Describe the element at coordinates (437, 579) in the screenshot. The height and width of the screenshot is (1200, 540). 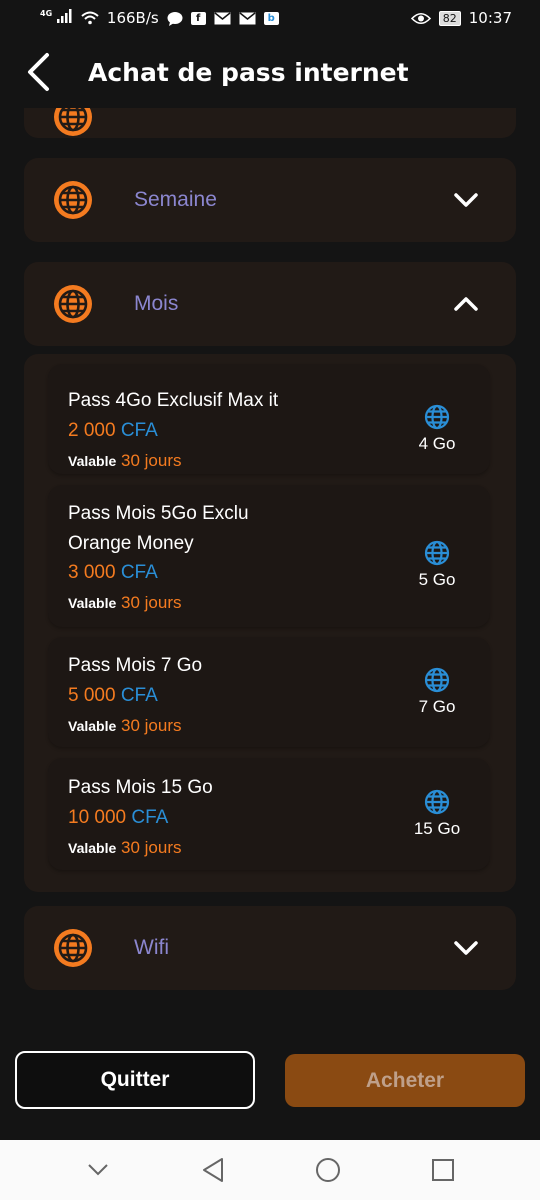
I see `data-amount: 5 Go` at that location.